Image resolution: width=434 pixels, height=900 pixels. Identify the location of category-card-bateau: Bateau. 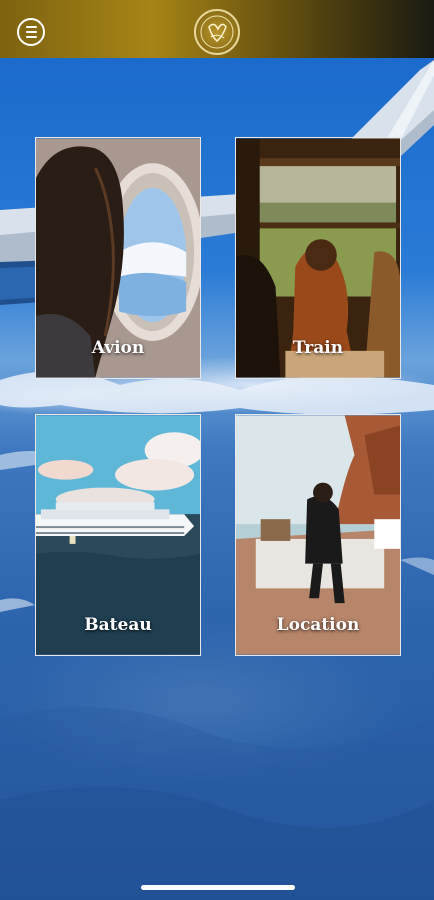
(118, 535).